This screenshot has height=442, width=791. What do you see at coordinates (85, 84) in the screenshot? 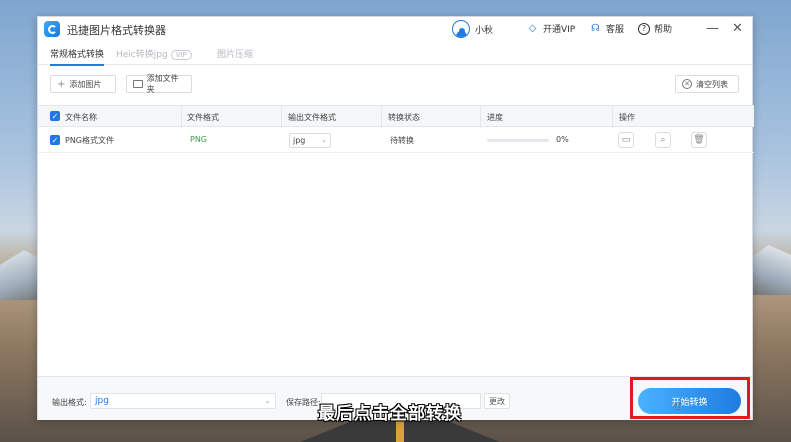
I see `add-image-label: 添加图片` at bounding box center [85, 84].